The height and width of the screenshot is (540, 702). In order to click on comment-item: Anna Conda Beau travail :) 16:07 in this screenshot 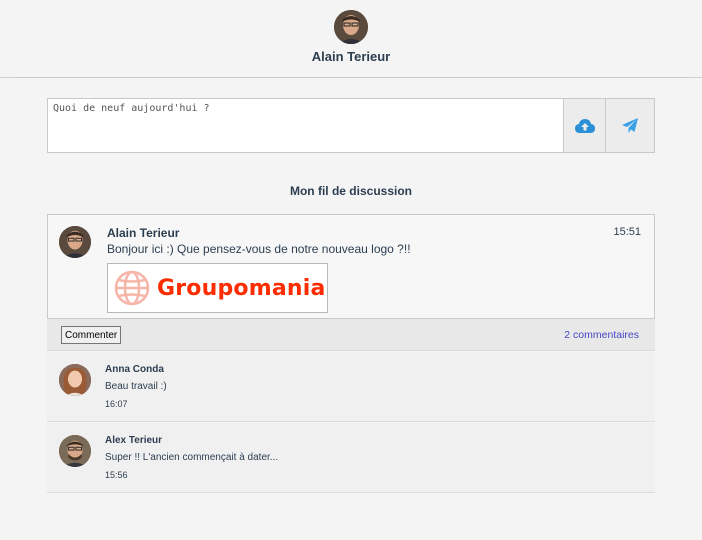, I will do `click(351, 387)`.